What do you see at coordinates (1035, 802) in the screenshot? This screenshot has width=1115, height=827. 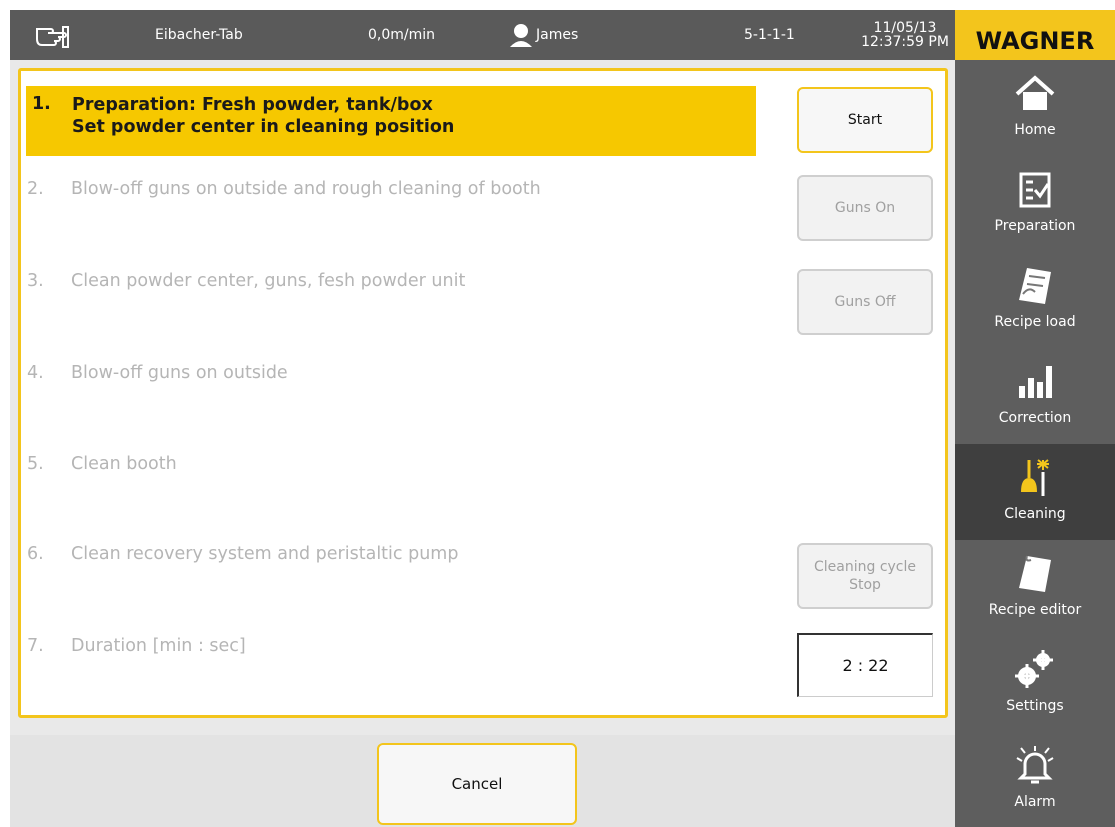 I see `sidebar-item-label: Alarm` at bounding box center [1035, 802].